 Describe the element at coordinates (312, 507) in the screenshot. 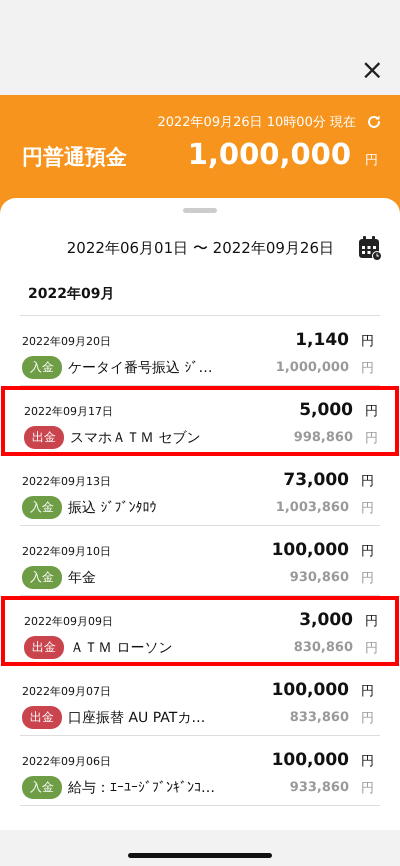

I see `running-balance: 1,003,860` at that location.